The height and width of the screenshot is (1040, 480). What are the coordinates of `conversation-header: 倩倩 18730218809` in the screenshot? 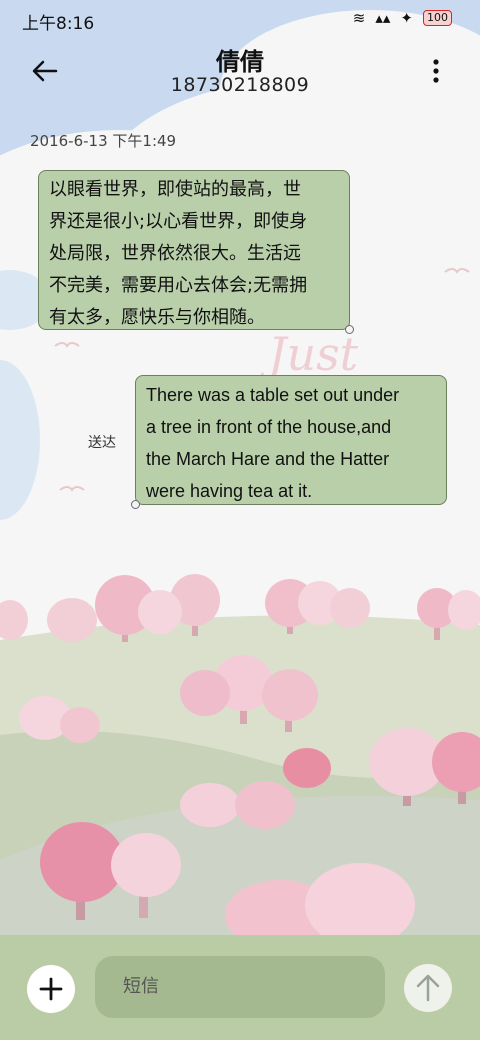 It's located at (240, 75).